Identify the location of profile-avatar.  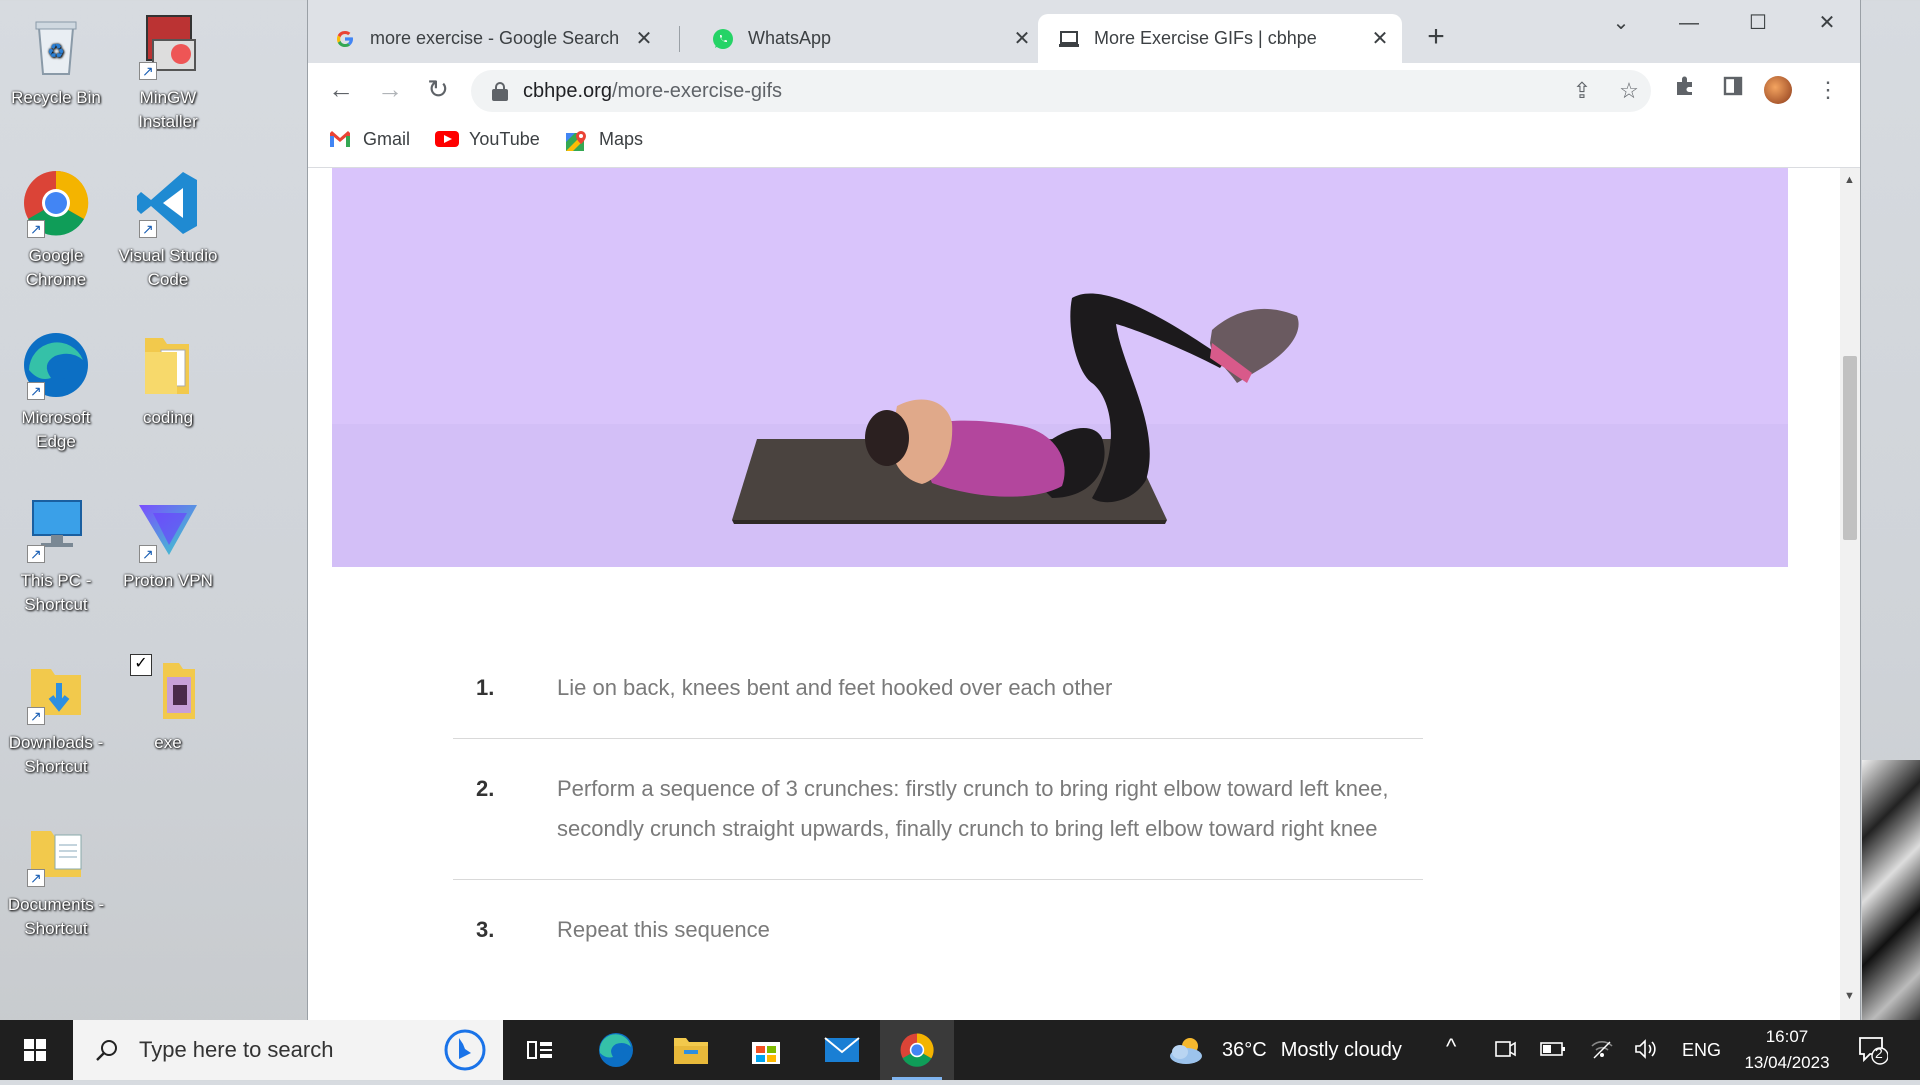
(1778, 90).